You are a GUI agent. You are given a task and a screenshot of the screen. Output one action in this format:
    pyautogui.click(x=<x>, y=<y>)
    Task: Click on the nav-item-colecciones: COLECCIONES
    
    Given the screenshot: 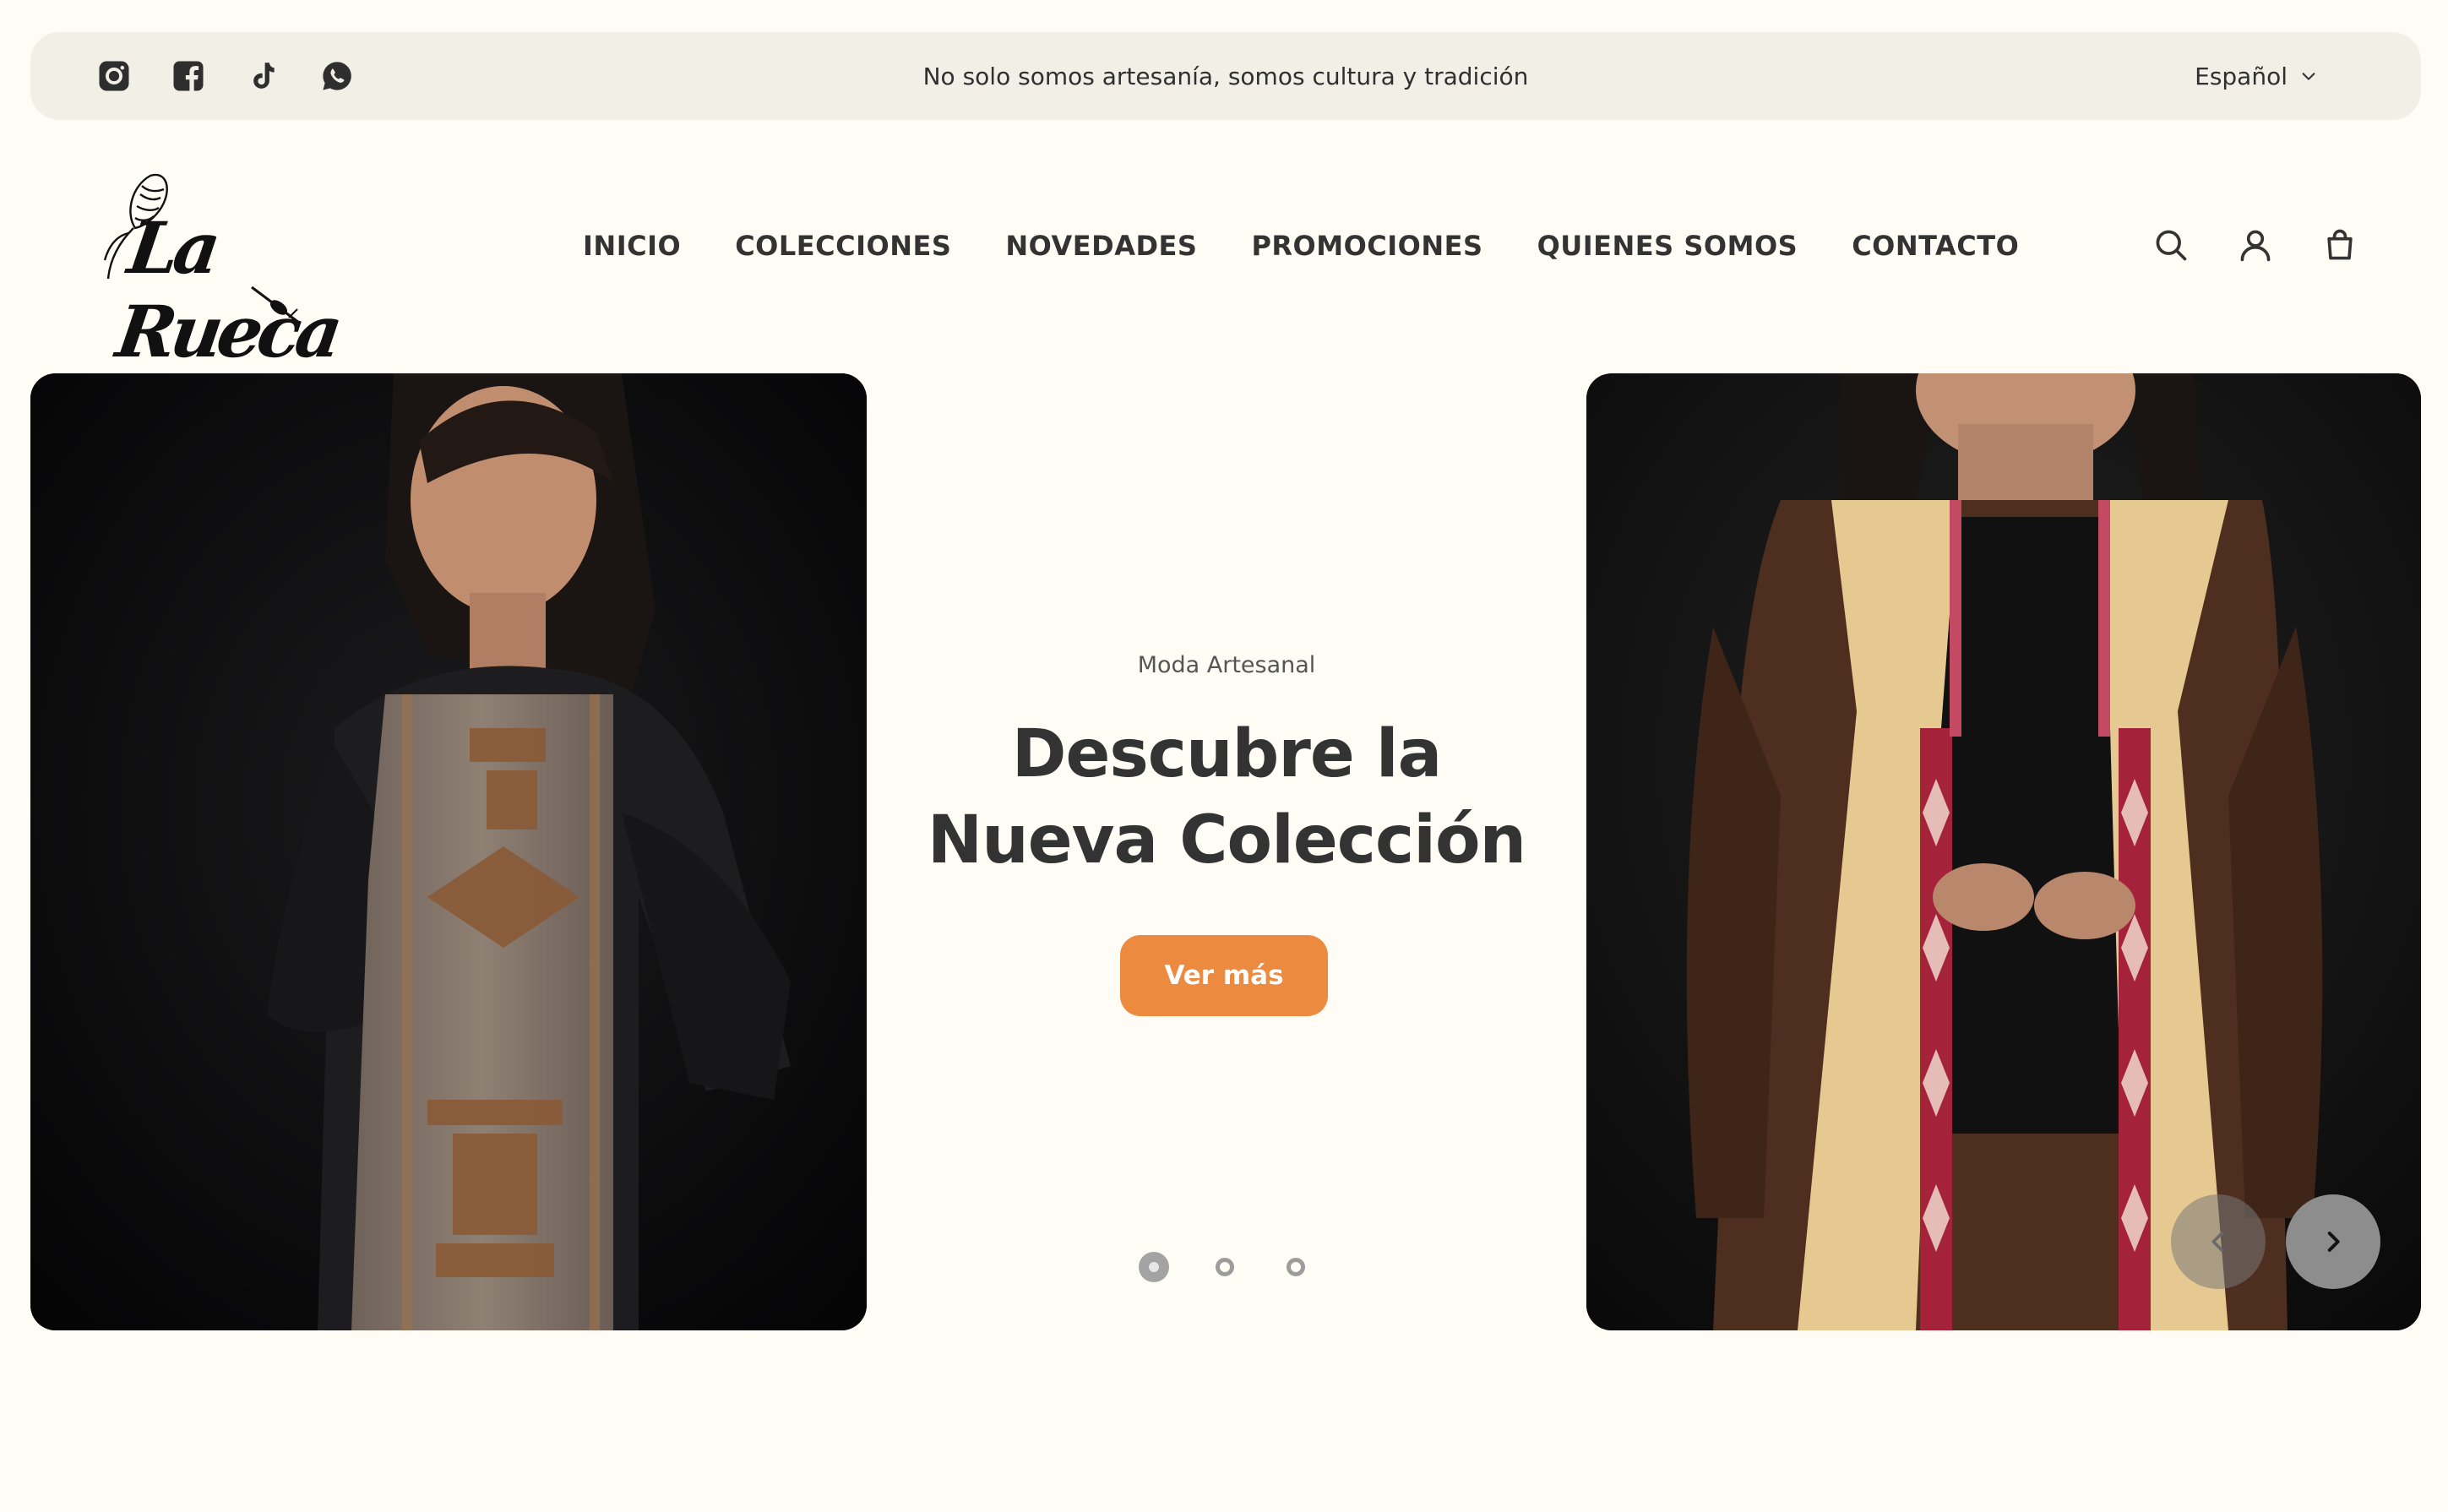 What is the action you would take?
    pyautogui.click(x=843, y=246)
    